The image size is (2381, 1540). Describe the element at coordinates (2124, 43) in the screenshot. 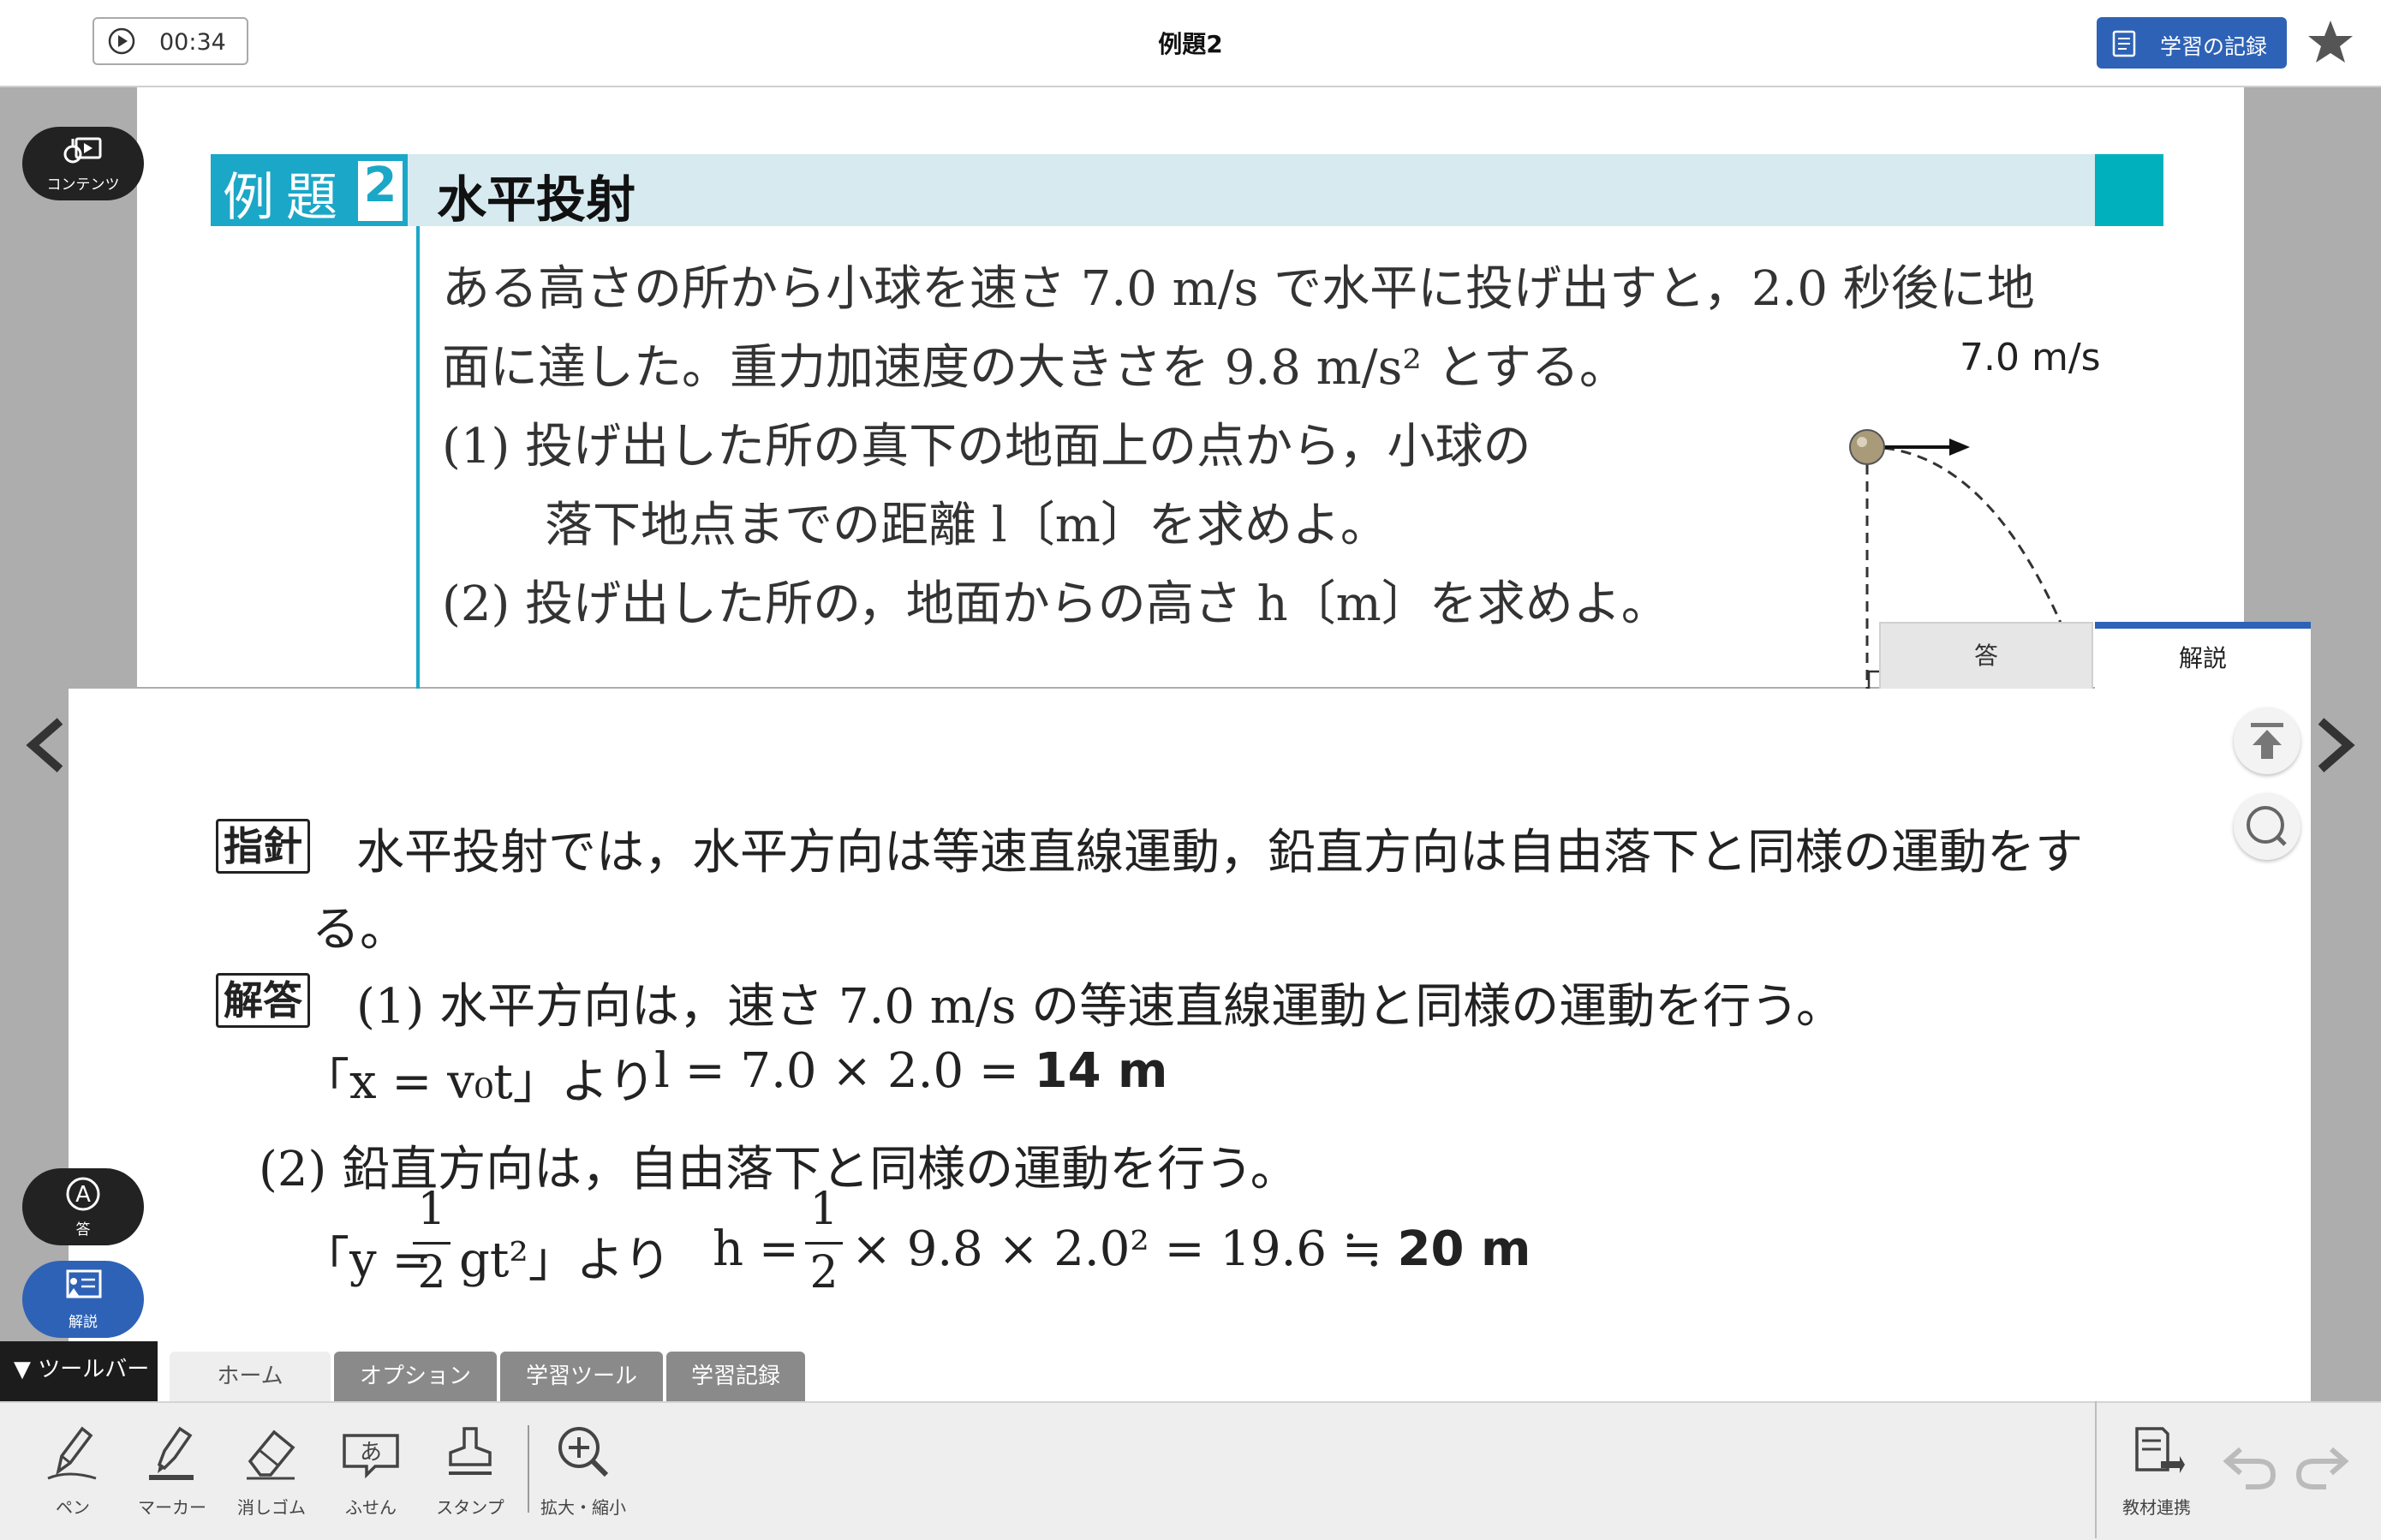

I see `notebook-icon` at that location.